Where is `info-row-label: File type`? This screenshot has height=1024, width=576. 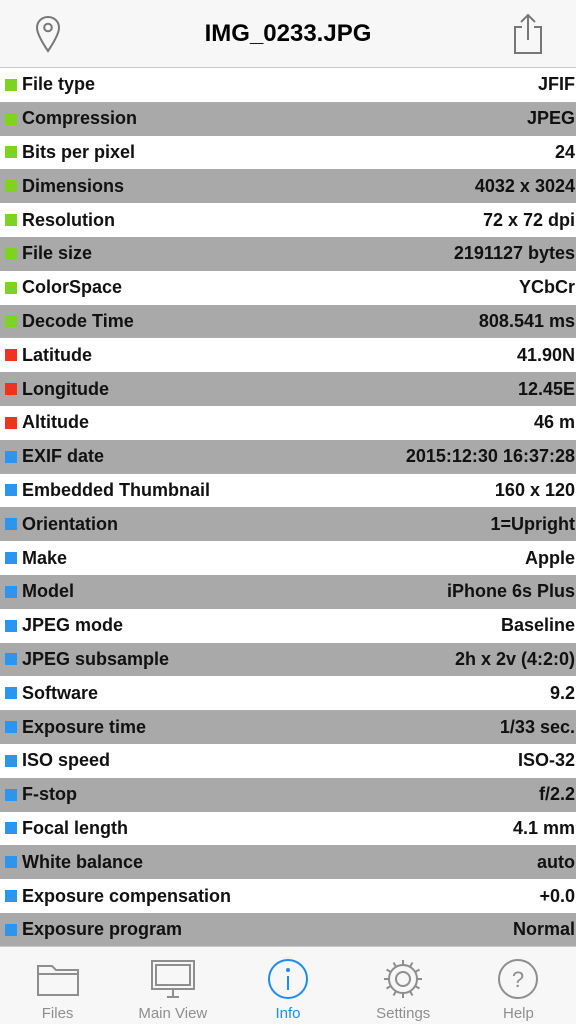
info-row-label: File type is located at coordinates (59, 84).